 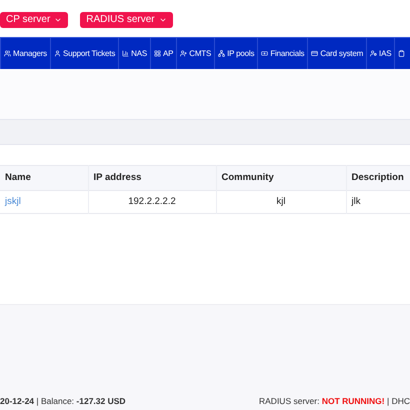 I want to click on clipboard-icon, so click(x=402, y=53).